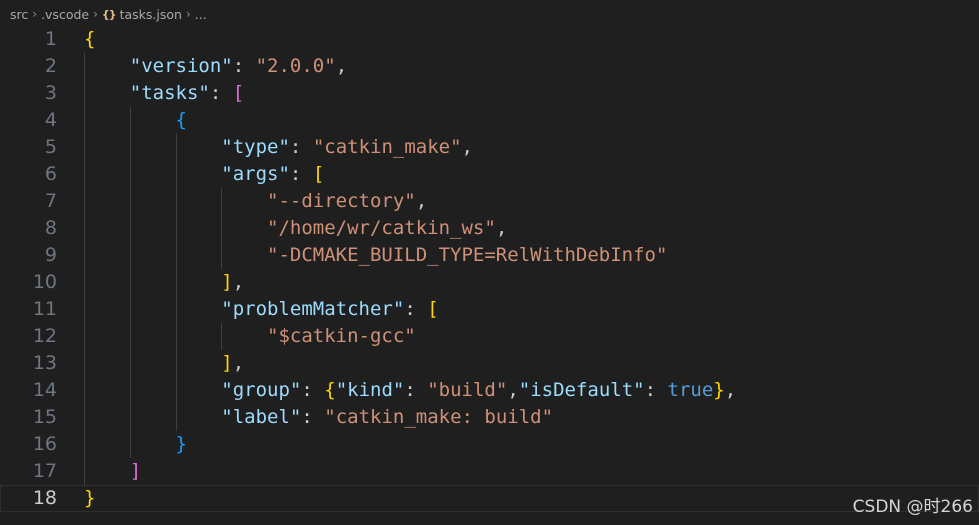 The image size is (979, 525). I want to click on code-token: "problemMatcher", so click(313, 309).